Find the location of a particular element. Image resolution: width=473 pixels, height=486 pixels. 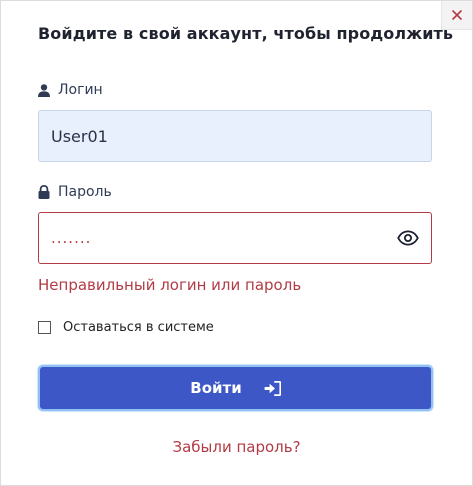

forgot-password-link: Забыли пароль? is located at coordinates (236, 447).